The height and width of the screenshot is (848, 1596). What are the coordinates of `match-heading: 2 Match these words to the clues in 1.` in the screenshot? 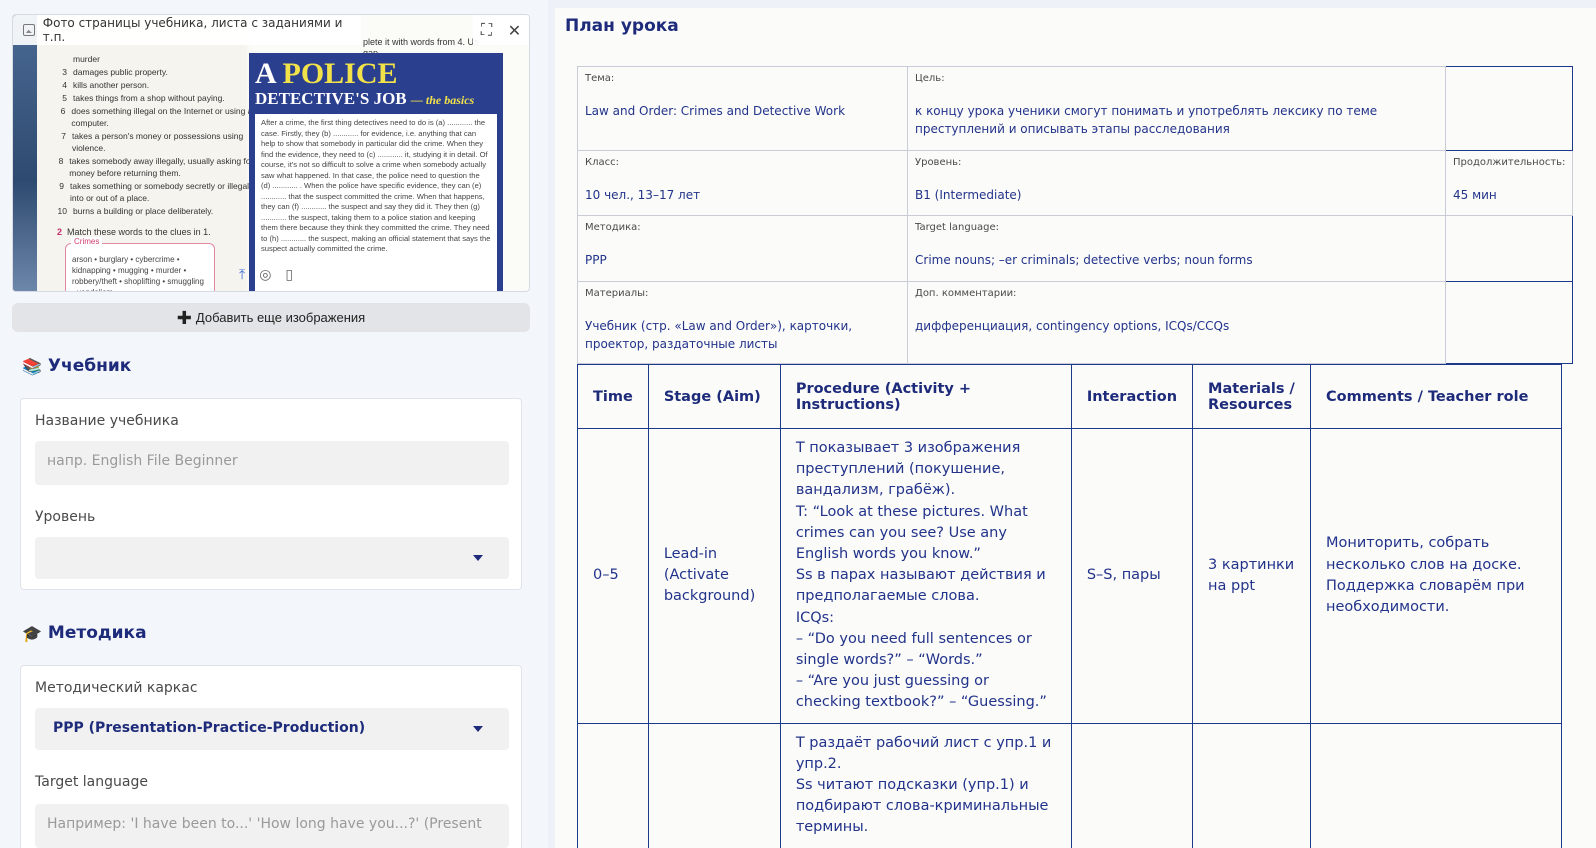 It's located at (134, 232).